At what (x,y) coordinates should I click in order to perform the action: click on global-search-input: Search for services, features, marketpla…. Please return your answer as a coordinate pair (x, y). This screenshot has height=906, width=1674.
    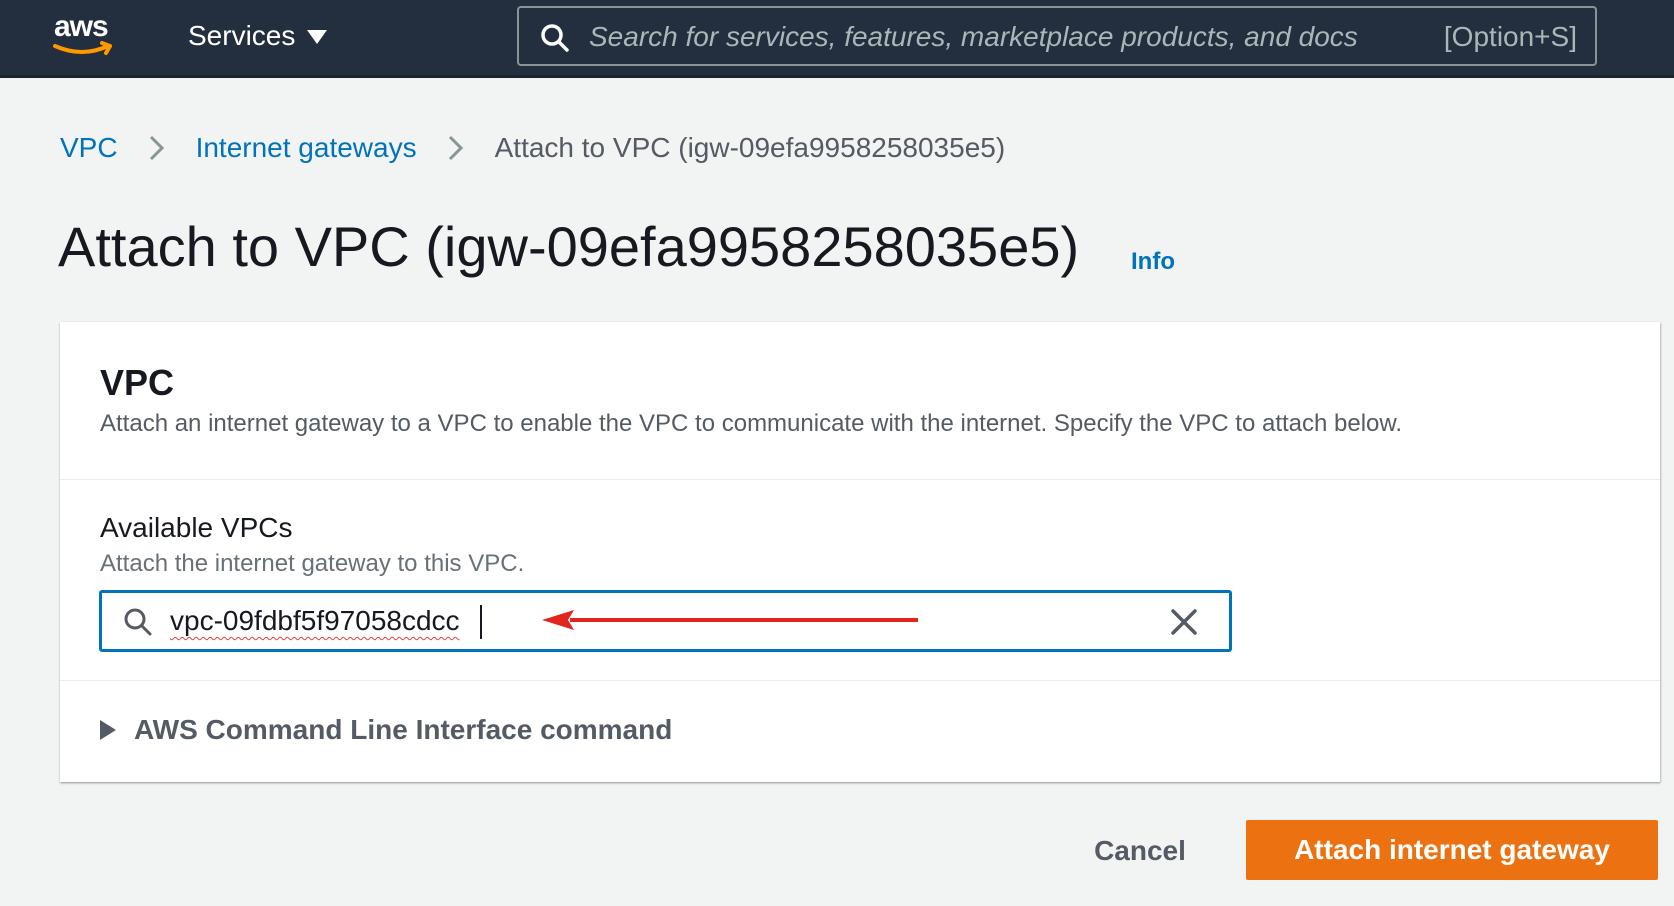
    Looking at the image, I should click on (1057, 36).